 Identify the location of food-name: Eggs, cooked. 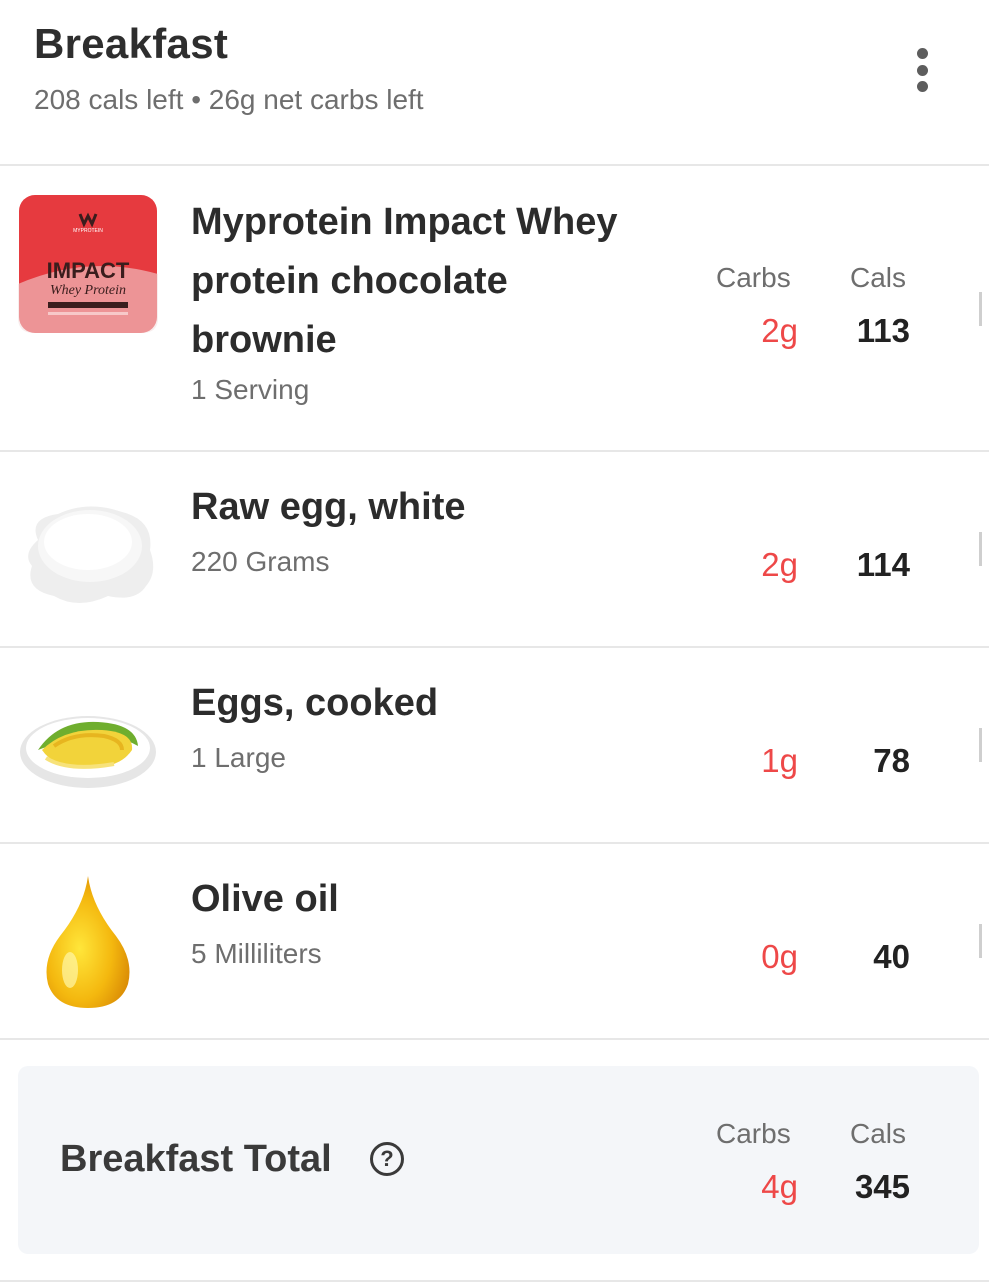
(315, 703).